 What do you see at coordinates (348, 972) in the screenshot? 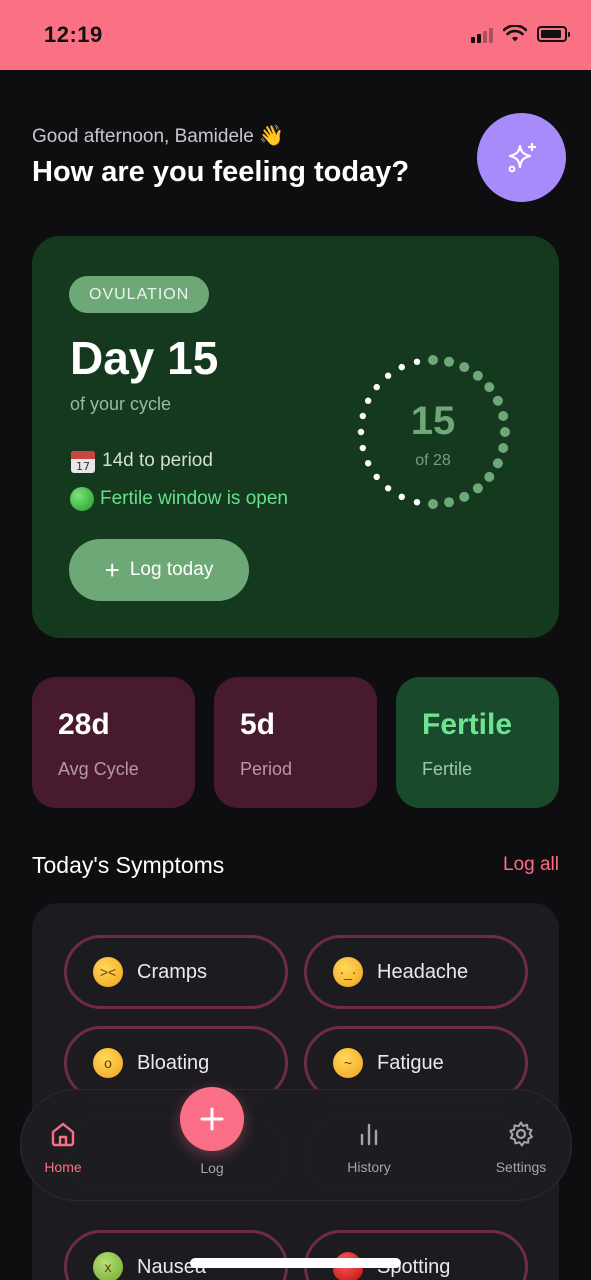
I see `bandaged-head-face-icon: ·_·` at bounding box center [348, 972].